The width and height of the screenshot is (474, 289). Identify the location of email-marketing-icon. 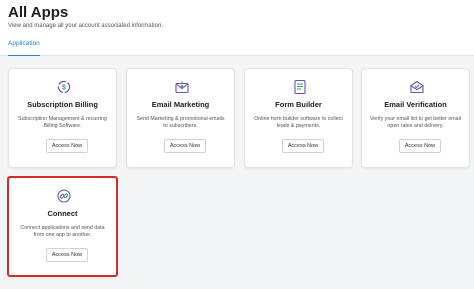
(182, 87).